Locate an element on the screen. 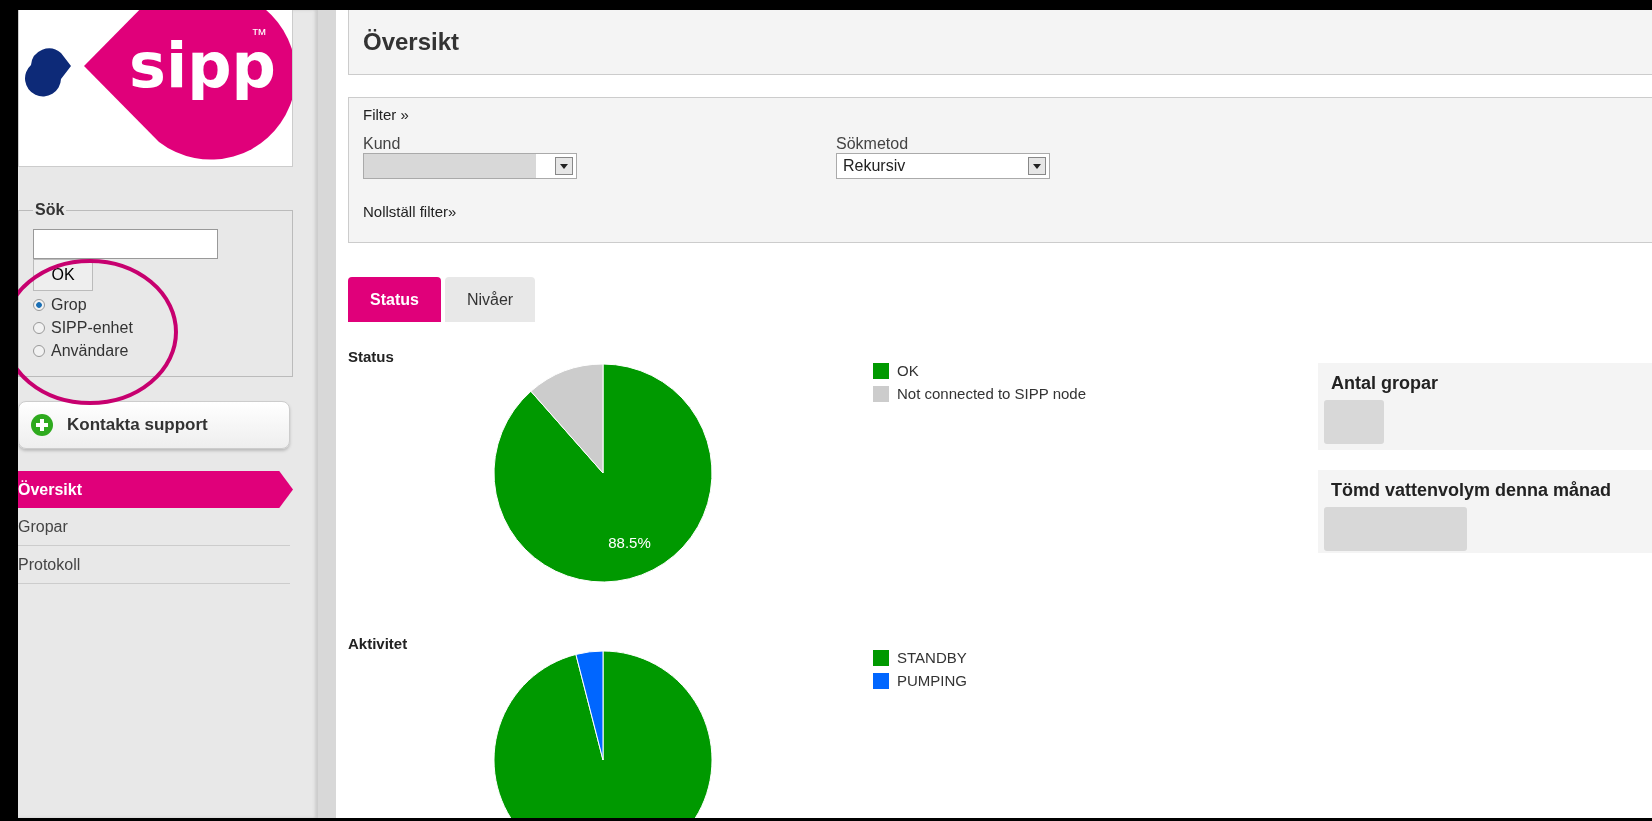  radio-label: Grop is located at coordinates (69, 304).